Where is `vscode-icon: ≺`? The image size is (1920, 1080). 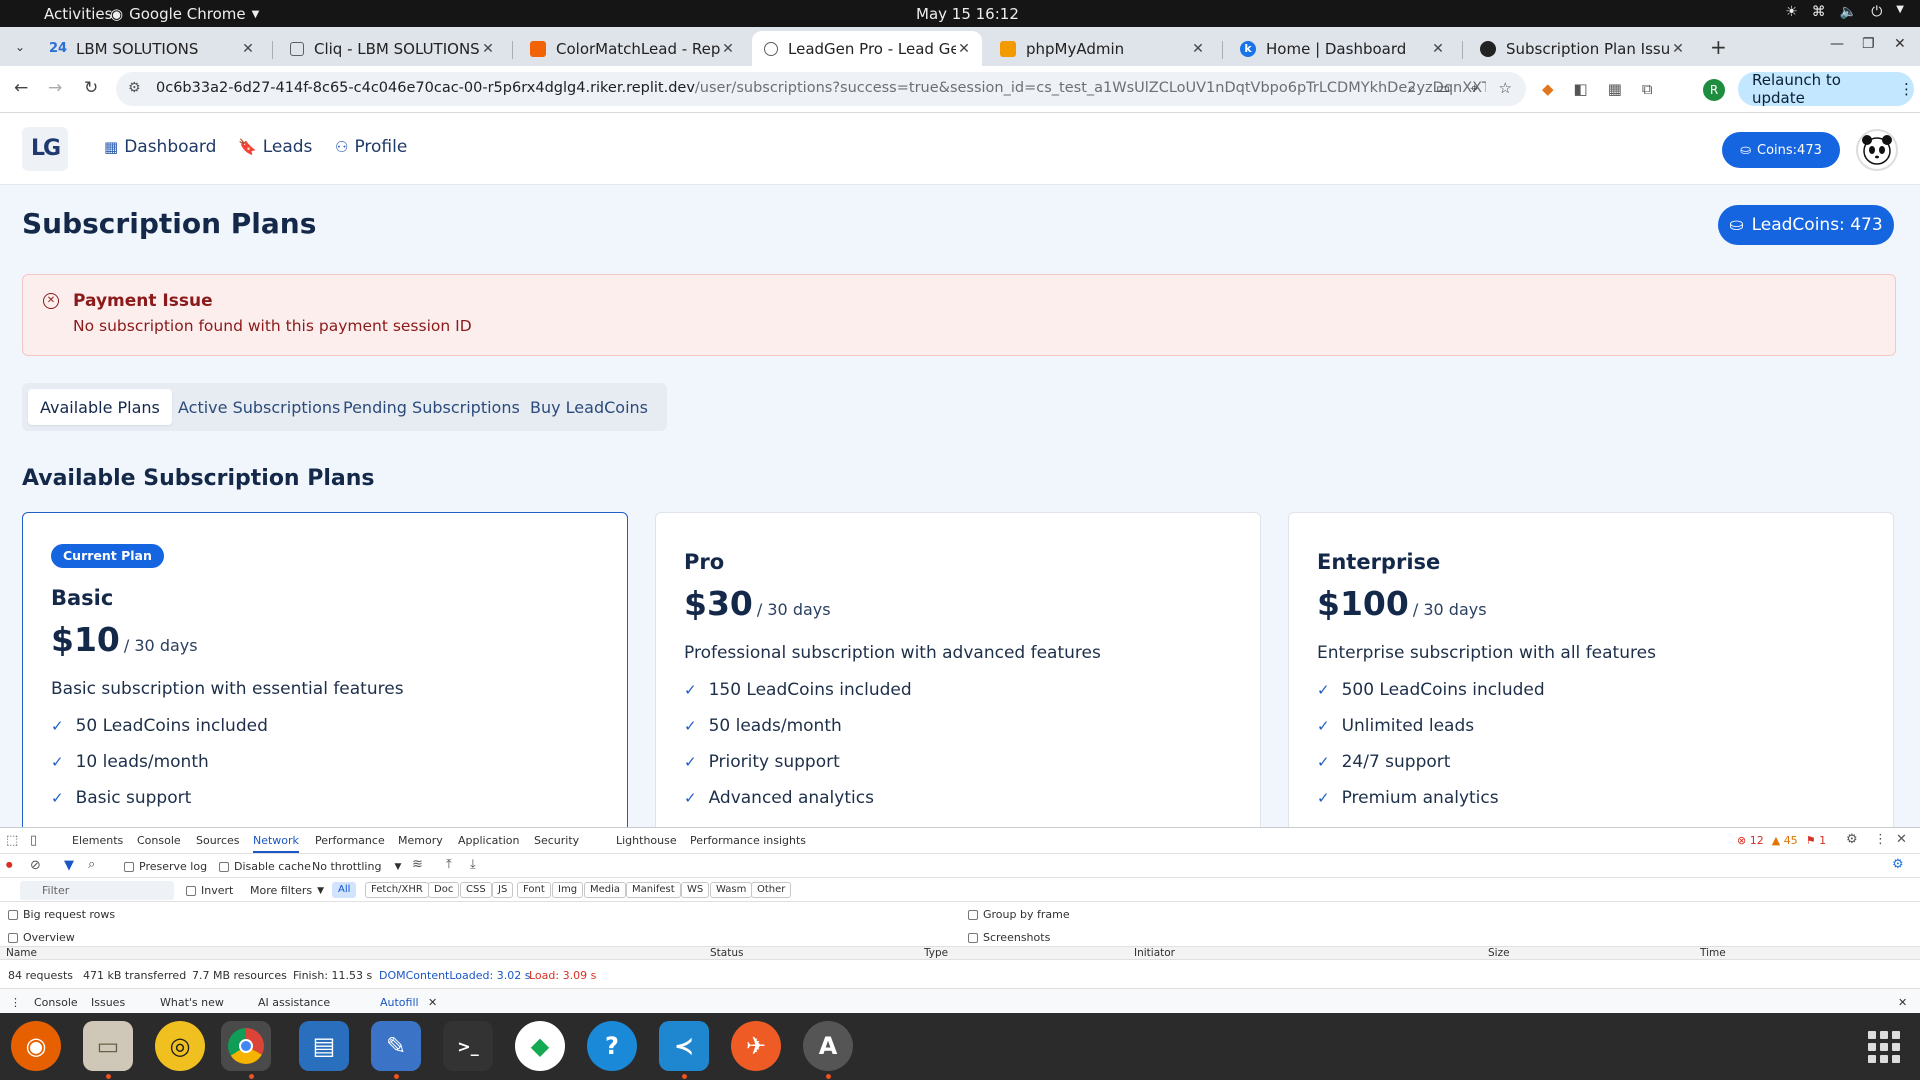 vscode-icon: ≺ is located at coordinates (684, 1046).